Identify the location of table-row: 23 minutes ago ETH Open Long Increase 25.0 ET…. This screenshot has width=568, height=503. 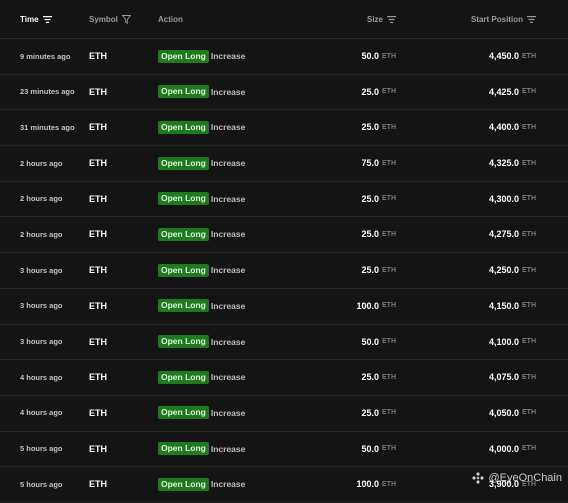
(284, 93).